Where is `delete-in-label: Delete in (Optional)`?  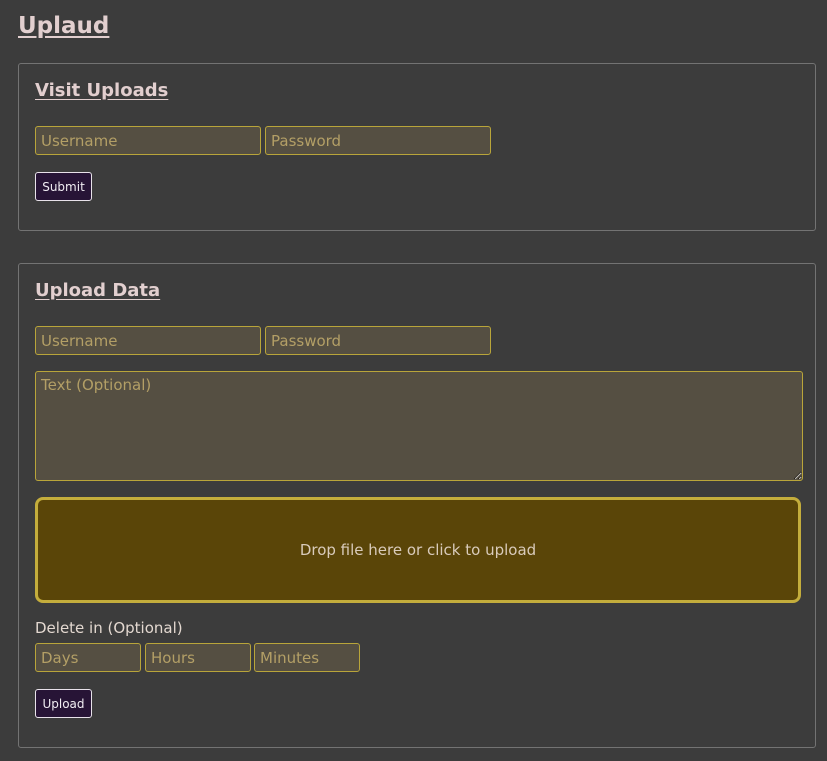
delete-in-label: Delete in (Optional) is located at coordinates (109, 628).